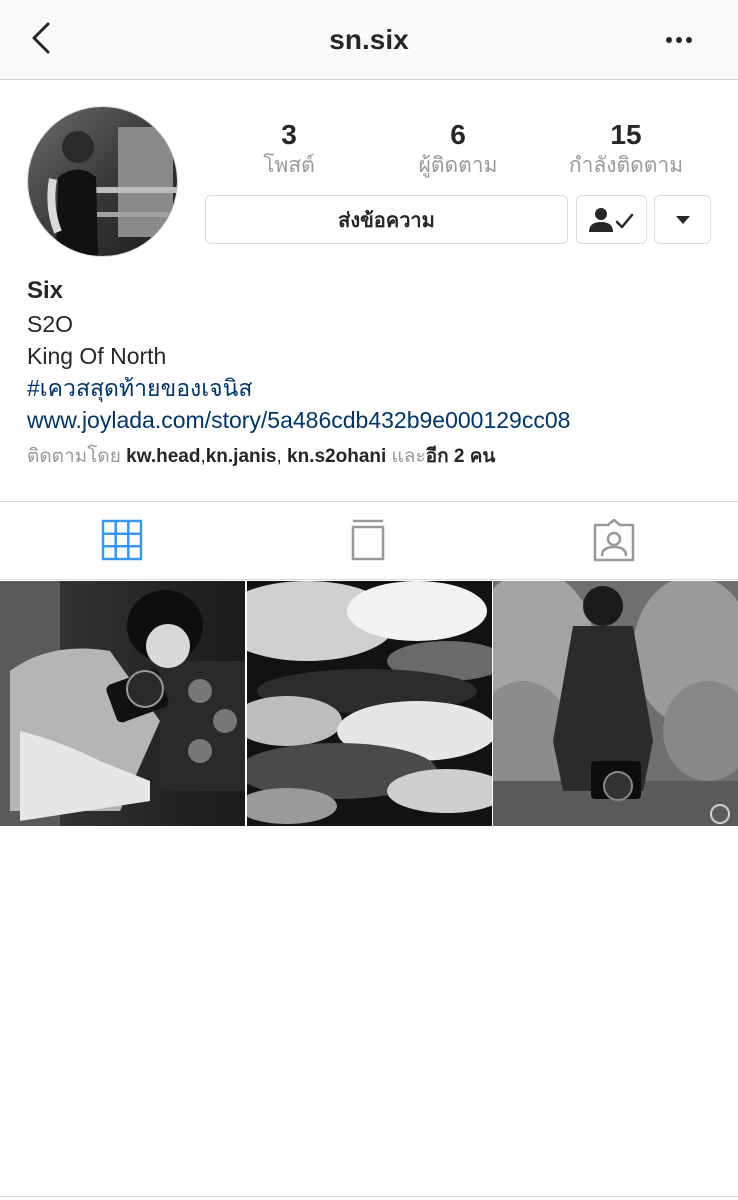 The width and height of the screenshot is (738, 1200). What do you see at coordinates (163, 456) in the screenshot?
I see `follower-link-kw-head: kw.head` at bounding box center [163, 456].